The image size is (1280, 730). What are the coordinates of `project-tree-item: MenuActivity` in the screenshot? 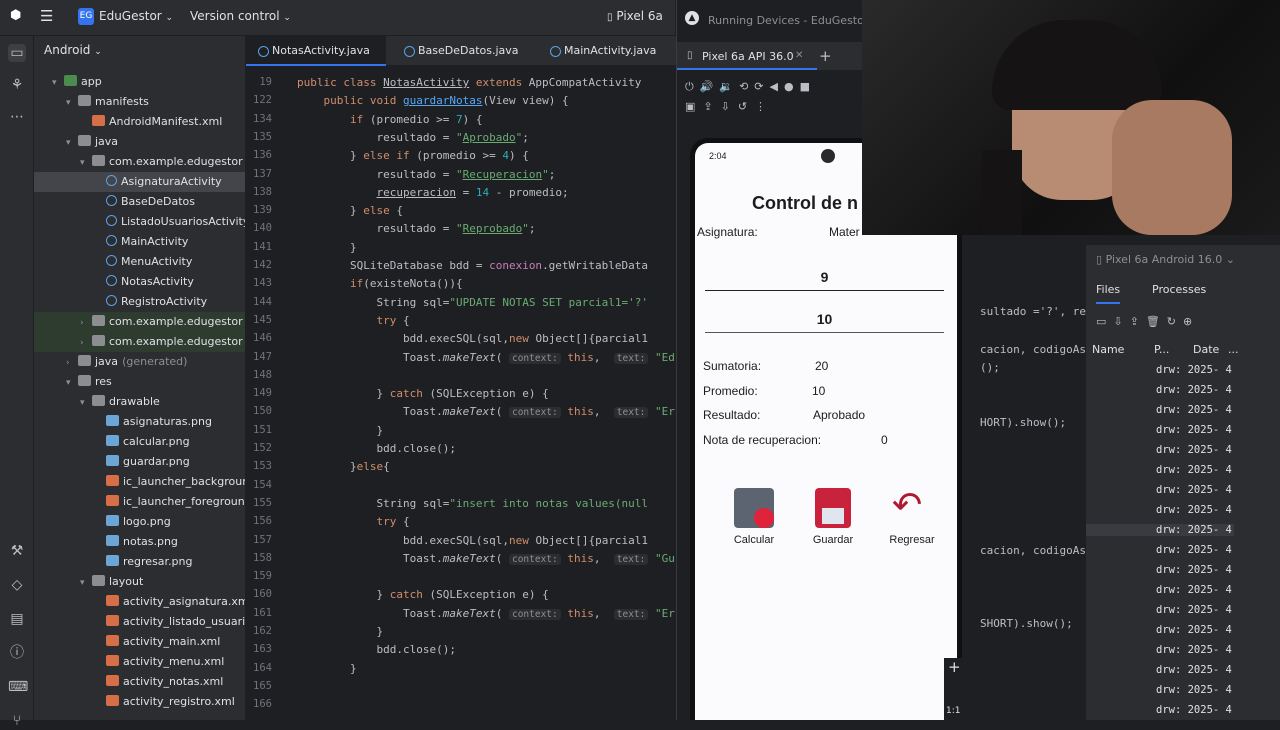 It's located at (139, 262).